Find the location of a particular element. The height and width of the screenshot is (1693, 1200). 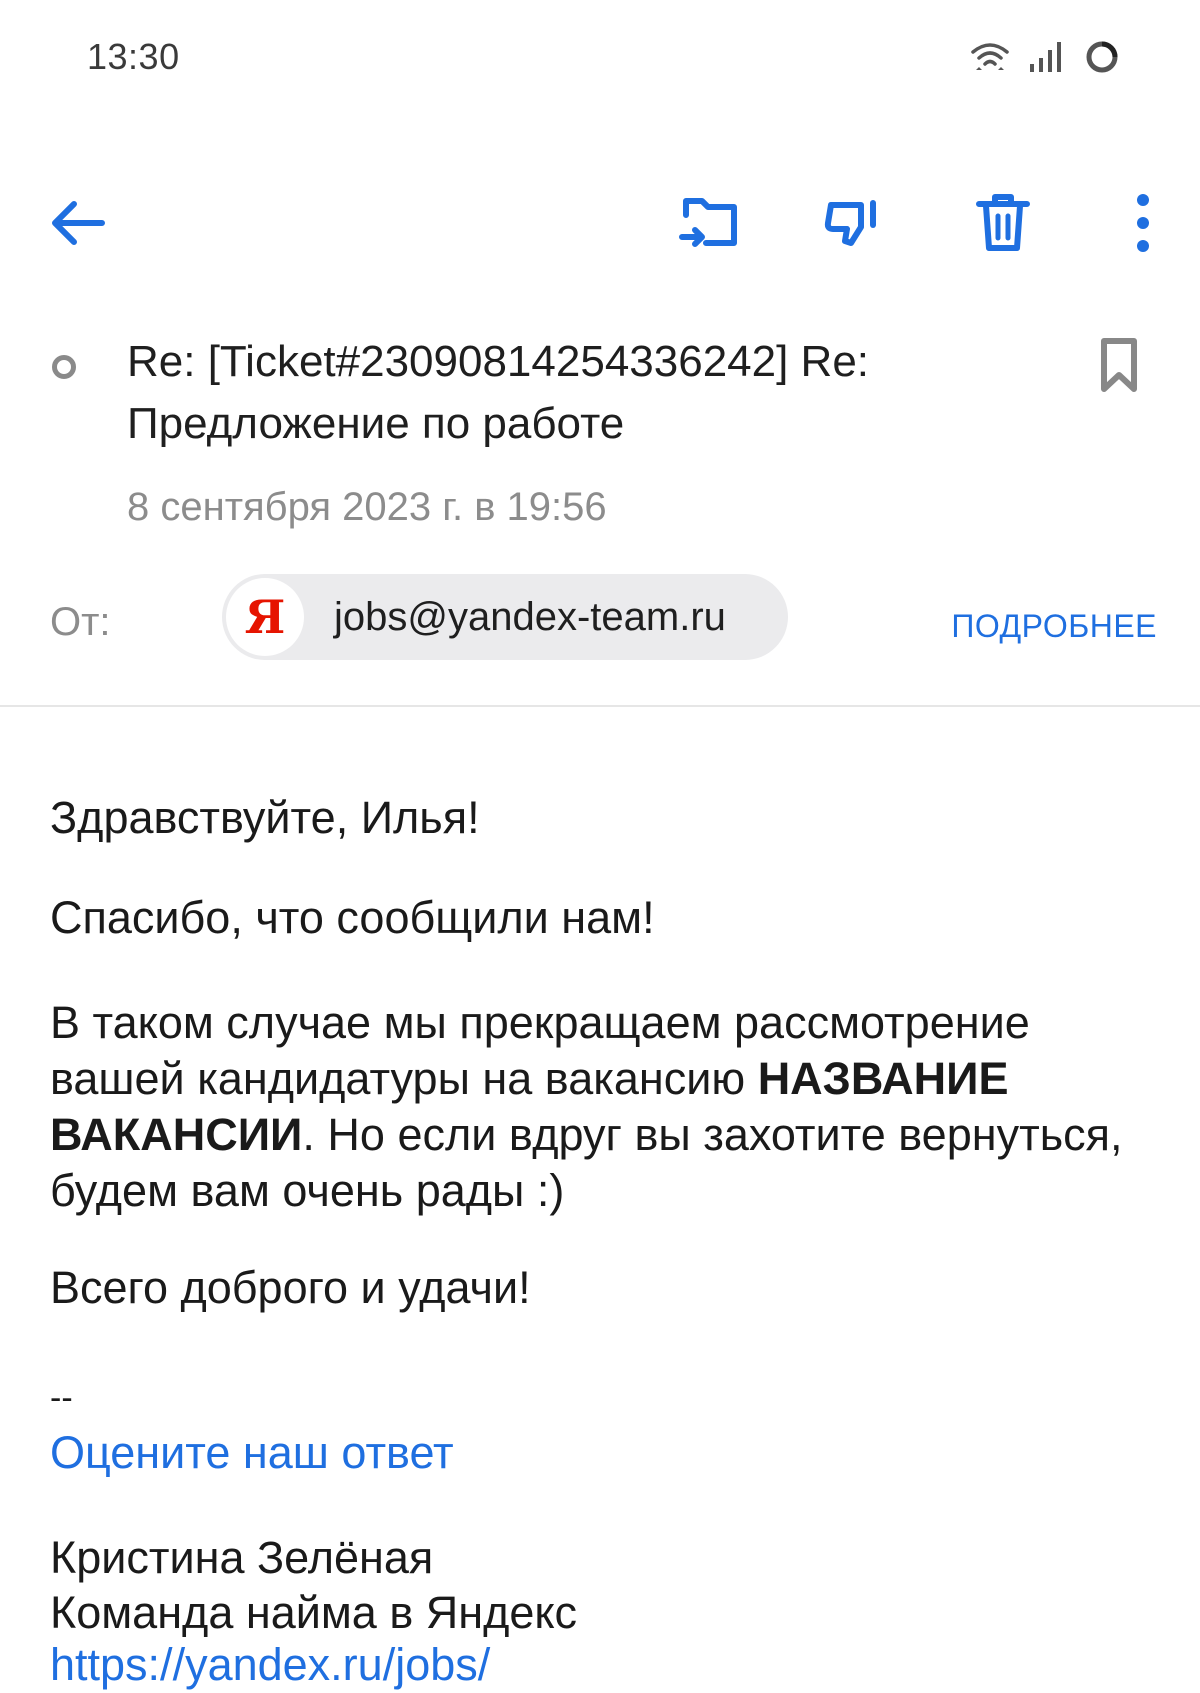

signature-url-link: https://yandex.ru/jobs/ is located at coordinates (270, 1665).